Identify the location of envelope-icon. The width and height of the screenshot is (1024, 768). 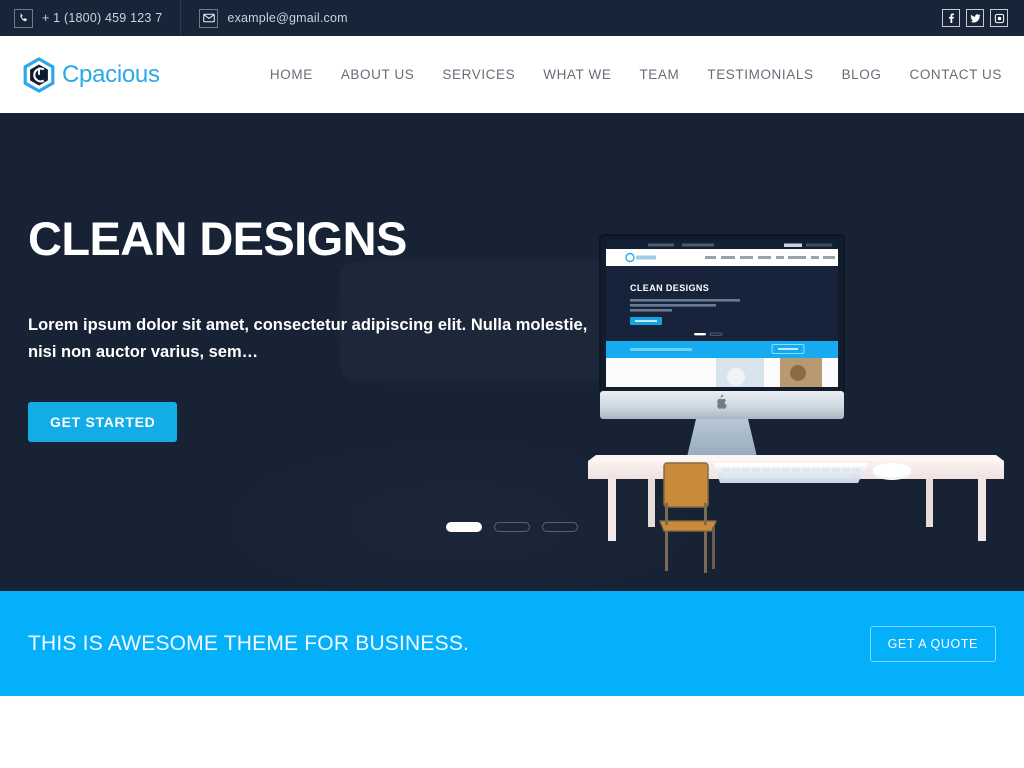
(209, 18).